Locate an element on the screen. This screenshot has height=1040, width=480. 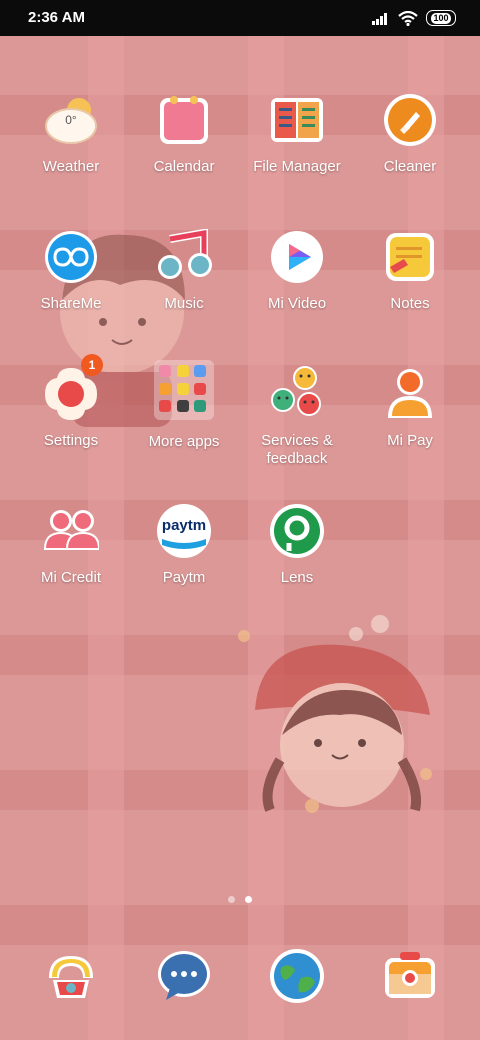
weather-temp: 0° is located at coordinates (71, 120).